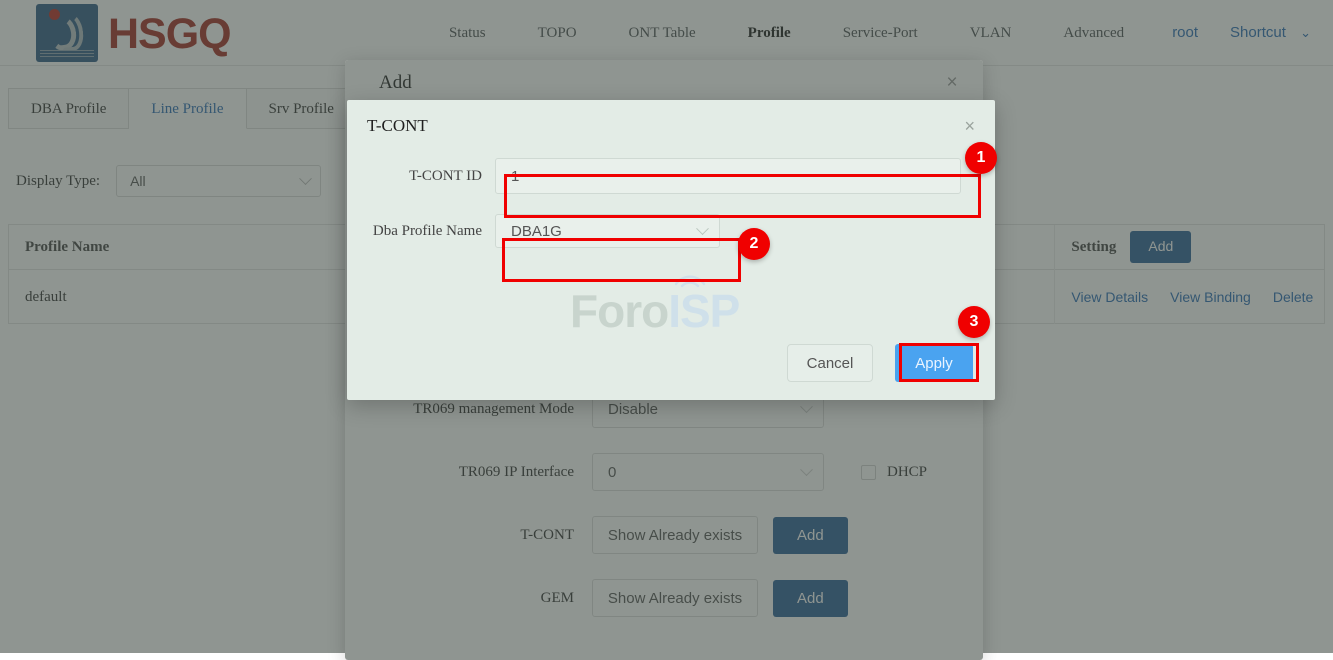 The height and width of the screenshot is (660, 1333). Describe the element at coordinates (728, 176) in the screenshot. I see `tcont-id-input: 1` at that location.